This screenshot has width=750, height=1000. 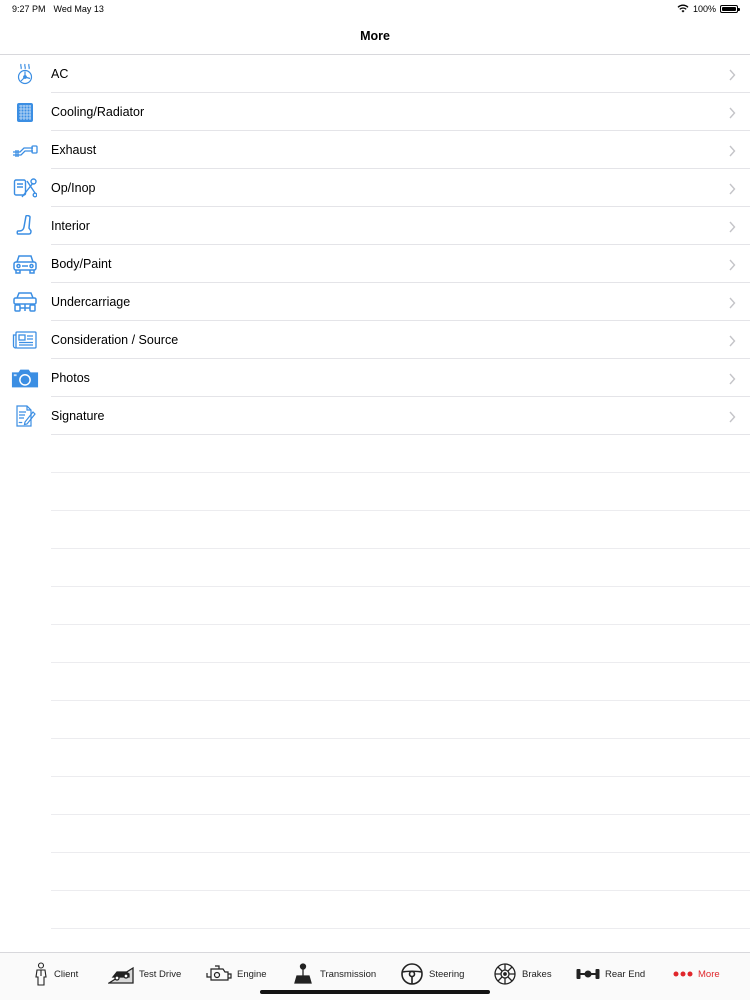 I want to click on engine-icon, so click(x=219, y=974).